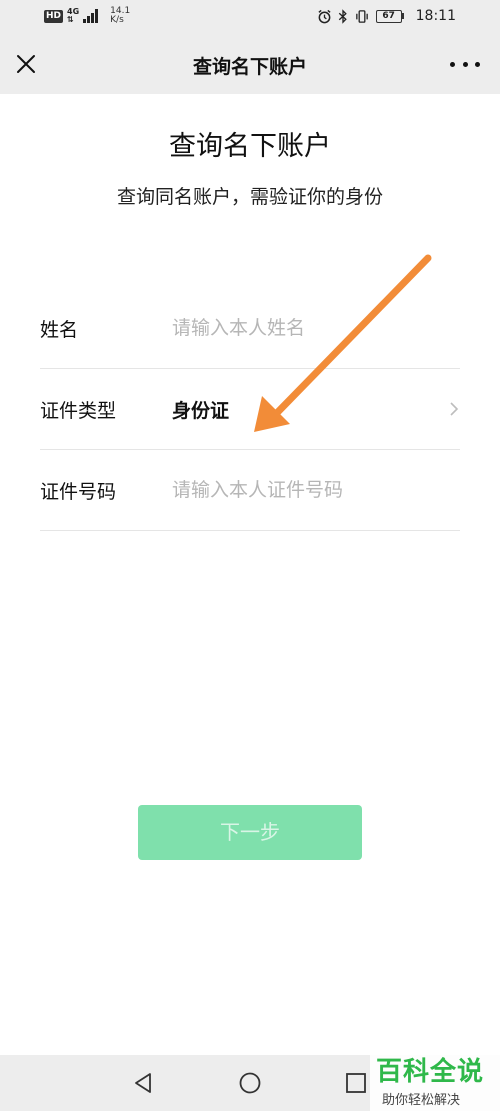 The height and width of the screenshot is (1111, 500). I want to click on signal-icon, so click(91, 16).